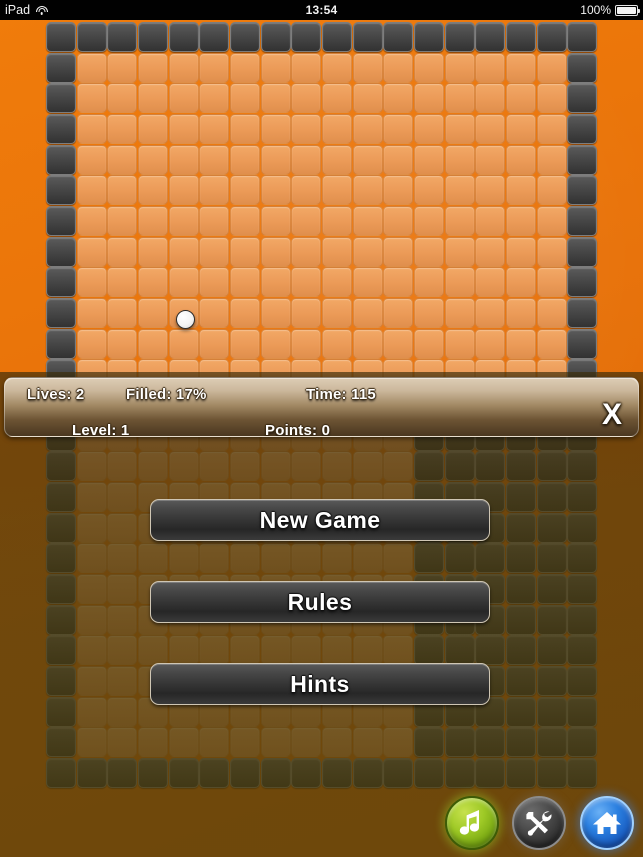 The image size is (643, 857). I want to click on rules-button: Rules, so click(320, 602).